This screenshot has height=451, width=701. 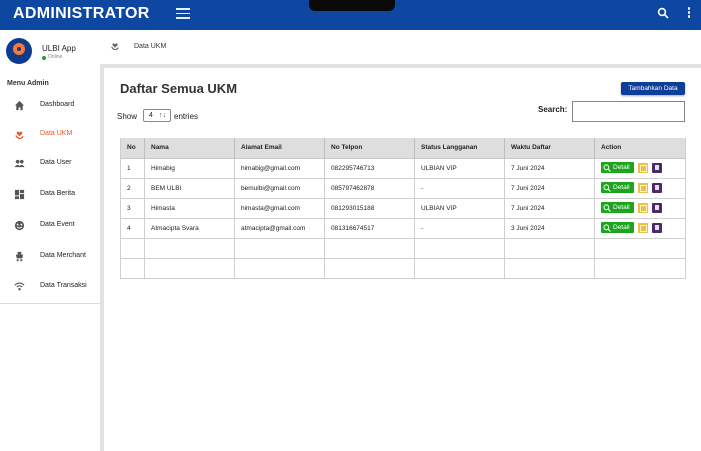 I want to click on cell-status: -, so click(x=459, y=188).